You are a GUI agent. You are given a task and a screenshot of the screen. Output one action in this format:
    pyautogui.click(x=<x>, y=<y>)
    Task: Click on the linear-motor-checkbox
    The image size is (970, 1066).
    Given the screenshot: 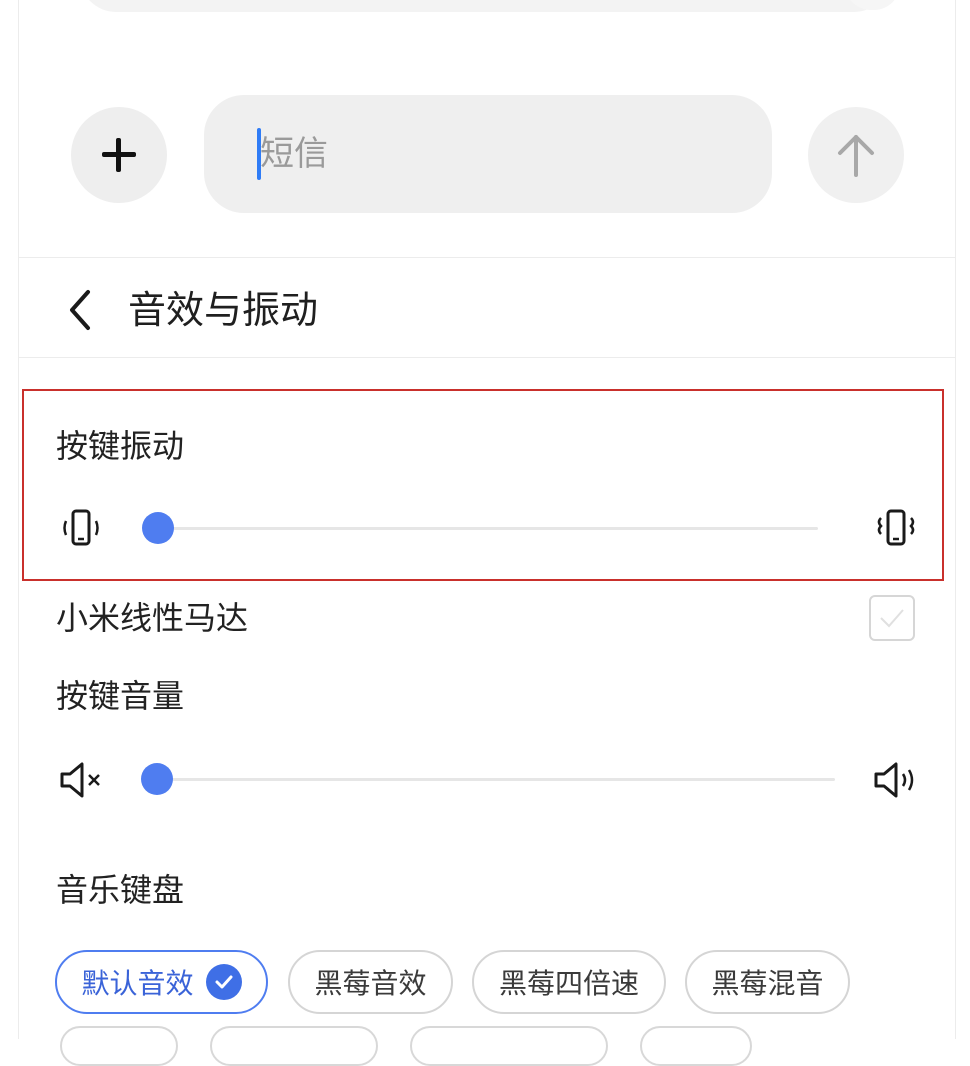 What is the action you would take?
    pyautogui.click(x=892, y=618)
    